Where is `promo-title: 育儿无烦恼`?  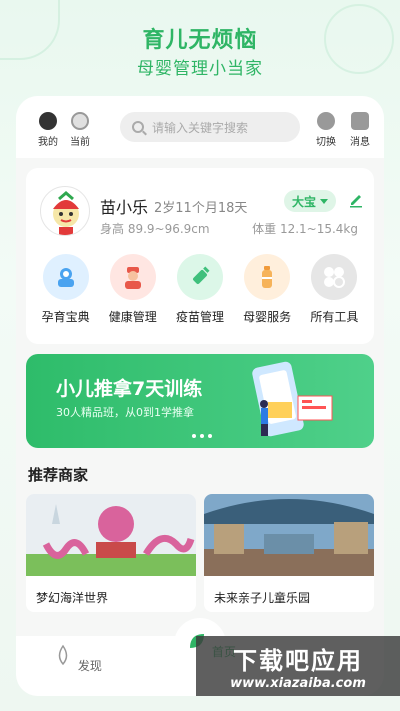 promo-title: 育儿无烦恼 is located at coordinates (200, 40).